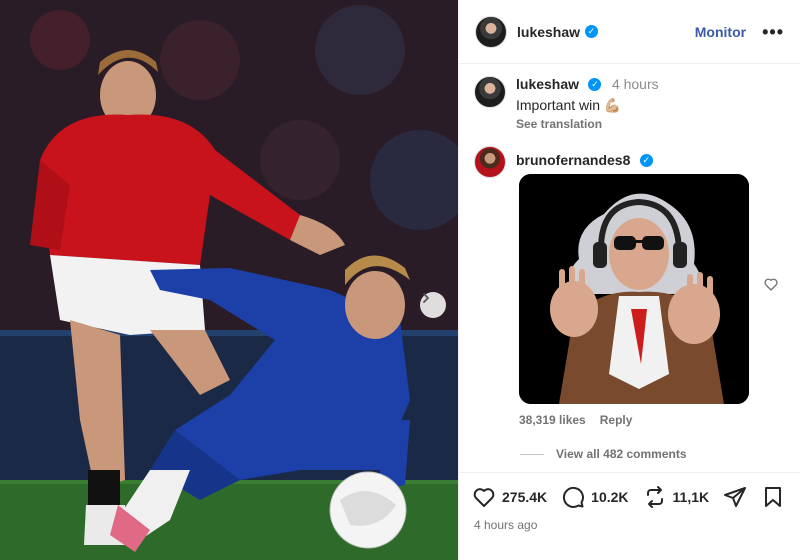  Describe the element at coordinates (691, 497) in the screenshot. I see `reposts-count: 11,1K` at that location.